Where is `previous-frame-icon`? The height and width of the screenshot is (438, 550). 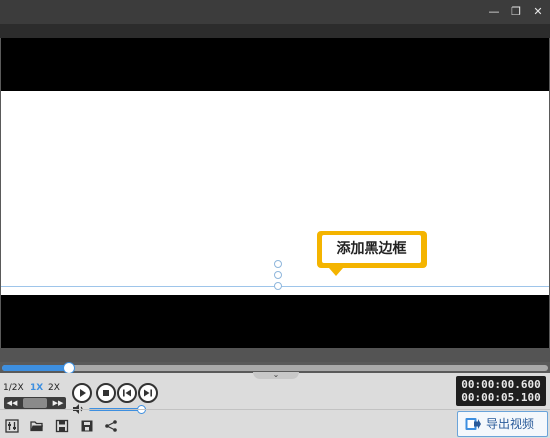 previous-frame-icon is located at coordinates (127, 393).